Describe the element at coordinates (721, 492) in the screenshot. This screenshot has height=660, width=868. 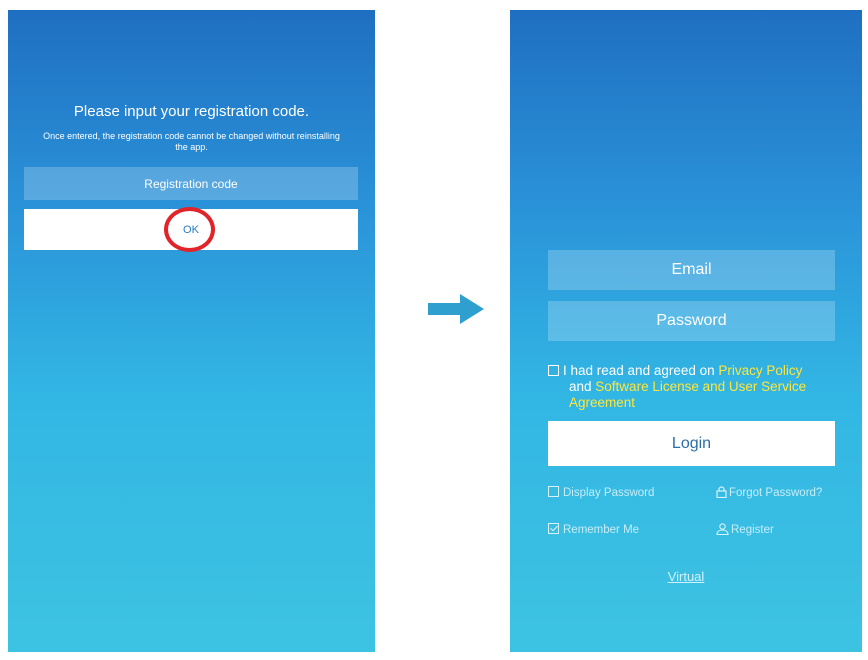
I see `lock-icon` at that location.